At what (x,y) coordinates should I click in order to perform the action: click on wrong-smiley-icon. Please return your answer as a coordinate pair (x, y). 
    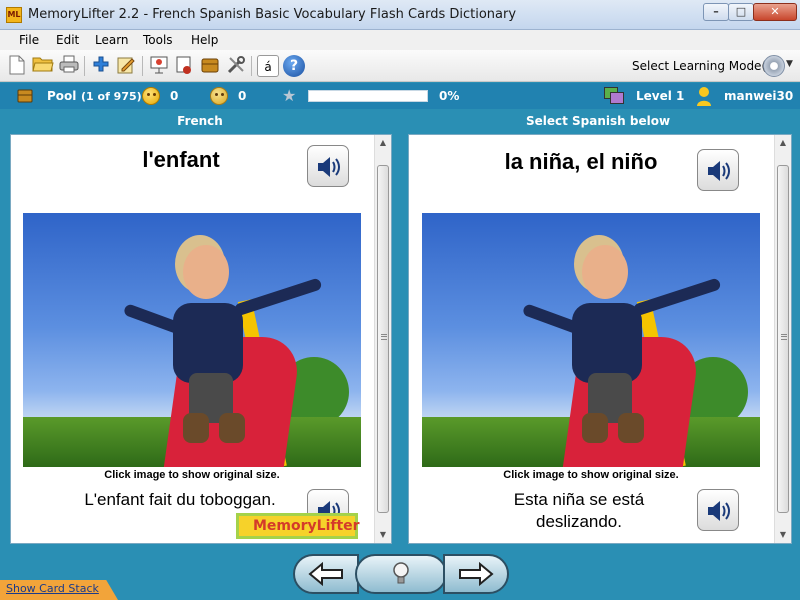
    Looking at the image, I should click on (219, 96).